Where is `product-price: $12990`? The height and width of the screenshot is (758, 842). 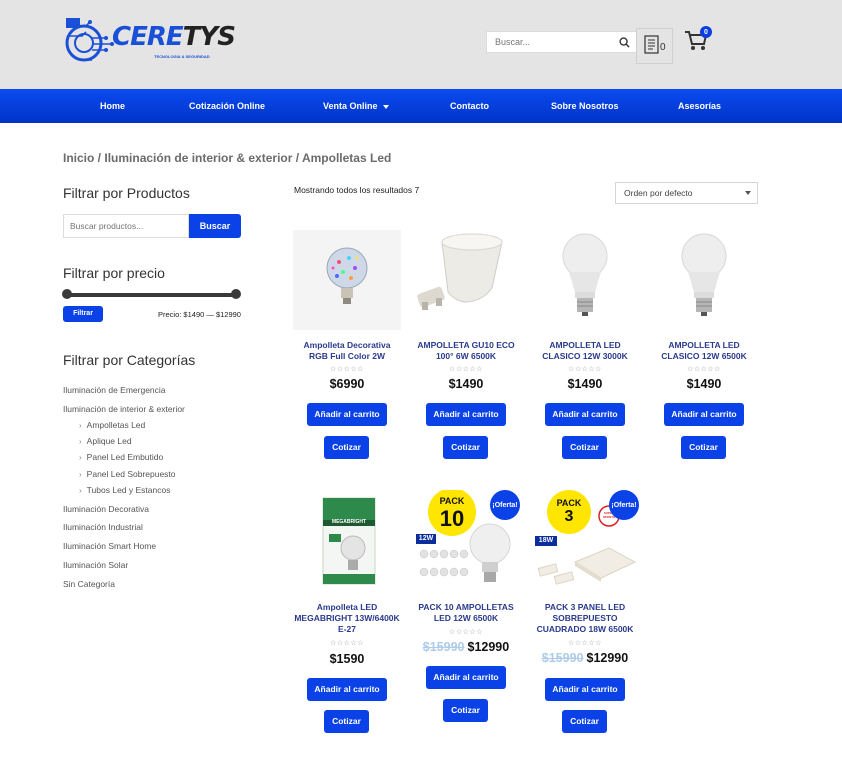
product-price: $12990 is located at coordinates (488, 647).